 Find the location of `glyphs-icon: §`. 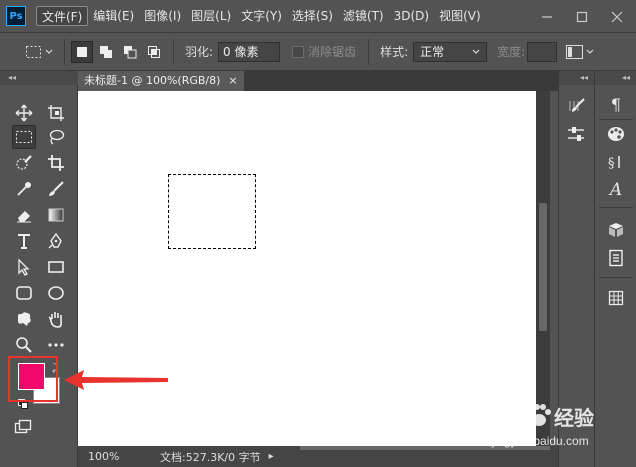

glyphs-icon: § is located at coordinates (616, 162).